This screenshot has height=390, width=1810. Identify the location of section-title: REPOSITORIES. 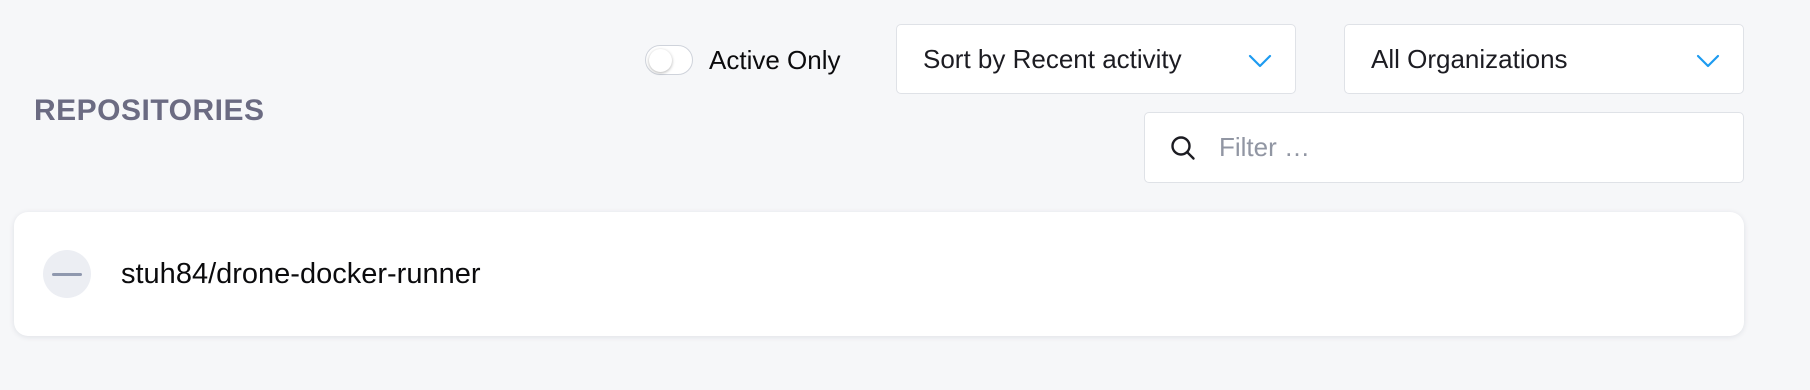
(149, 110).